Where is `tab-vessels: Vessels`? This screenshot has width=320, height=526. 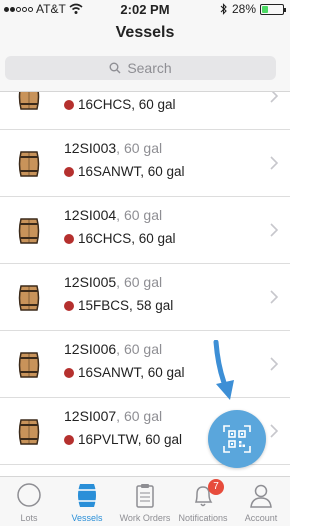
tab-vessels: Vessels is located at coordinates (87, 501).